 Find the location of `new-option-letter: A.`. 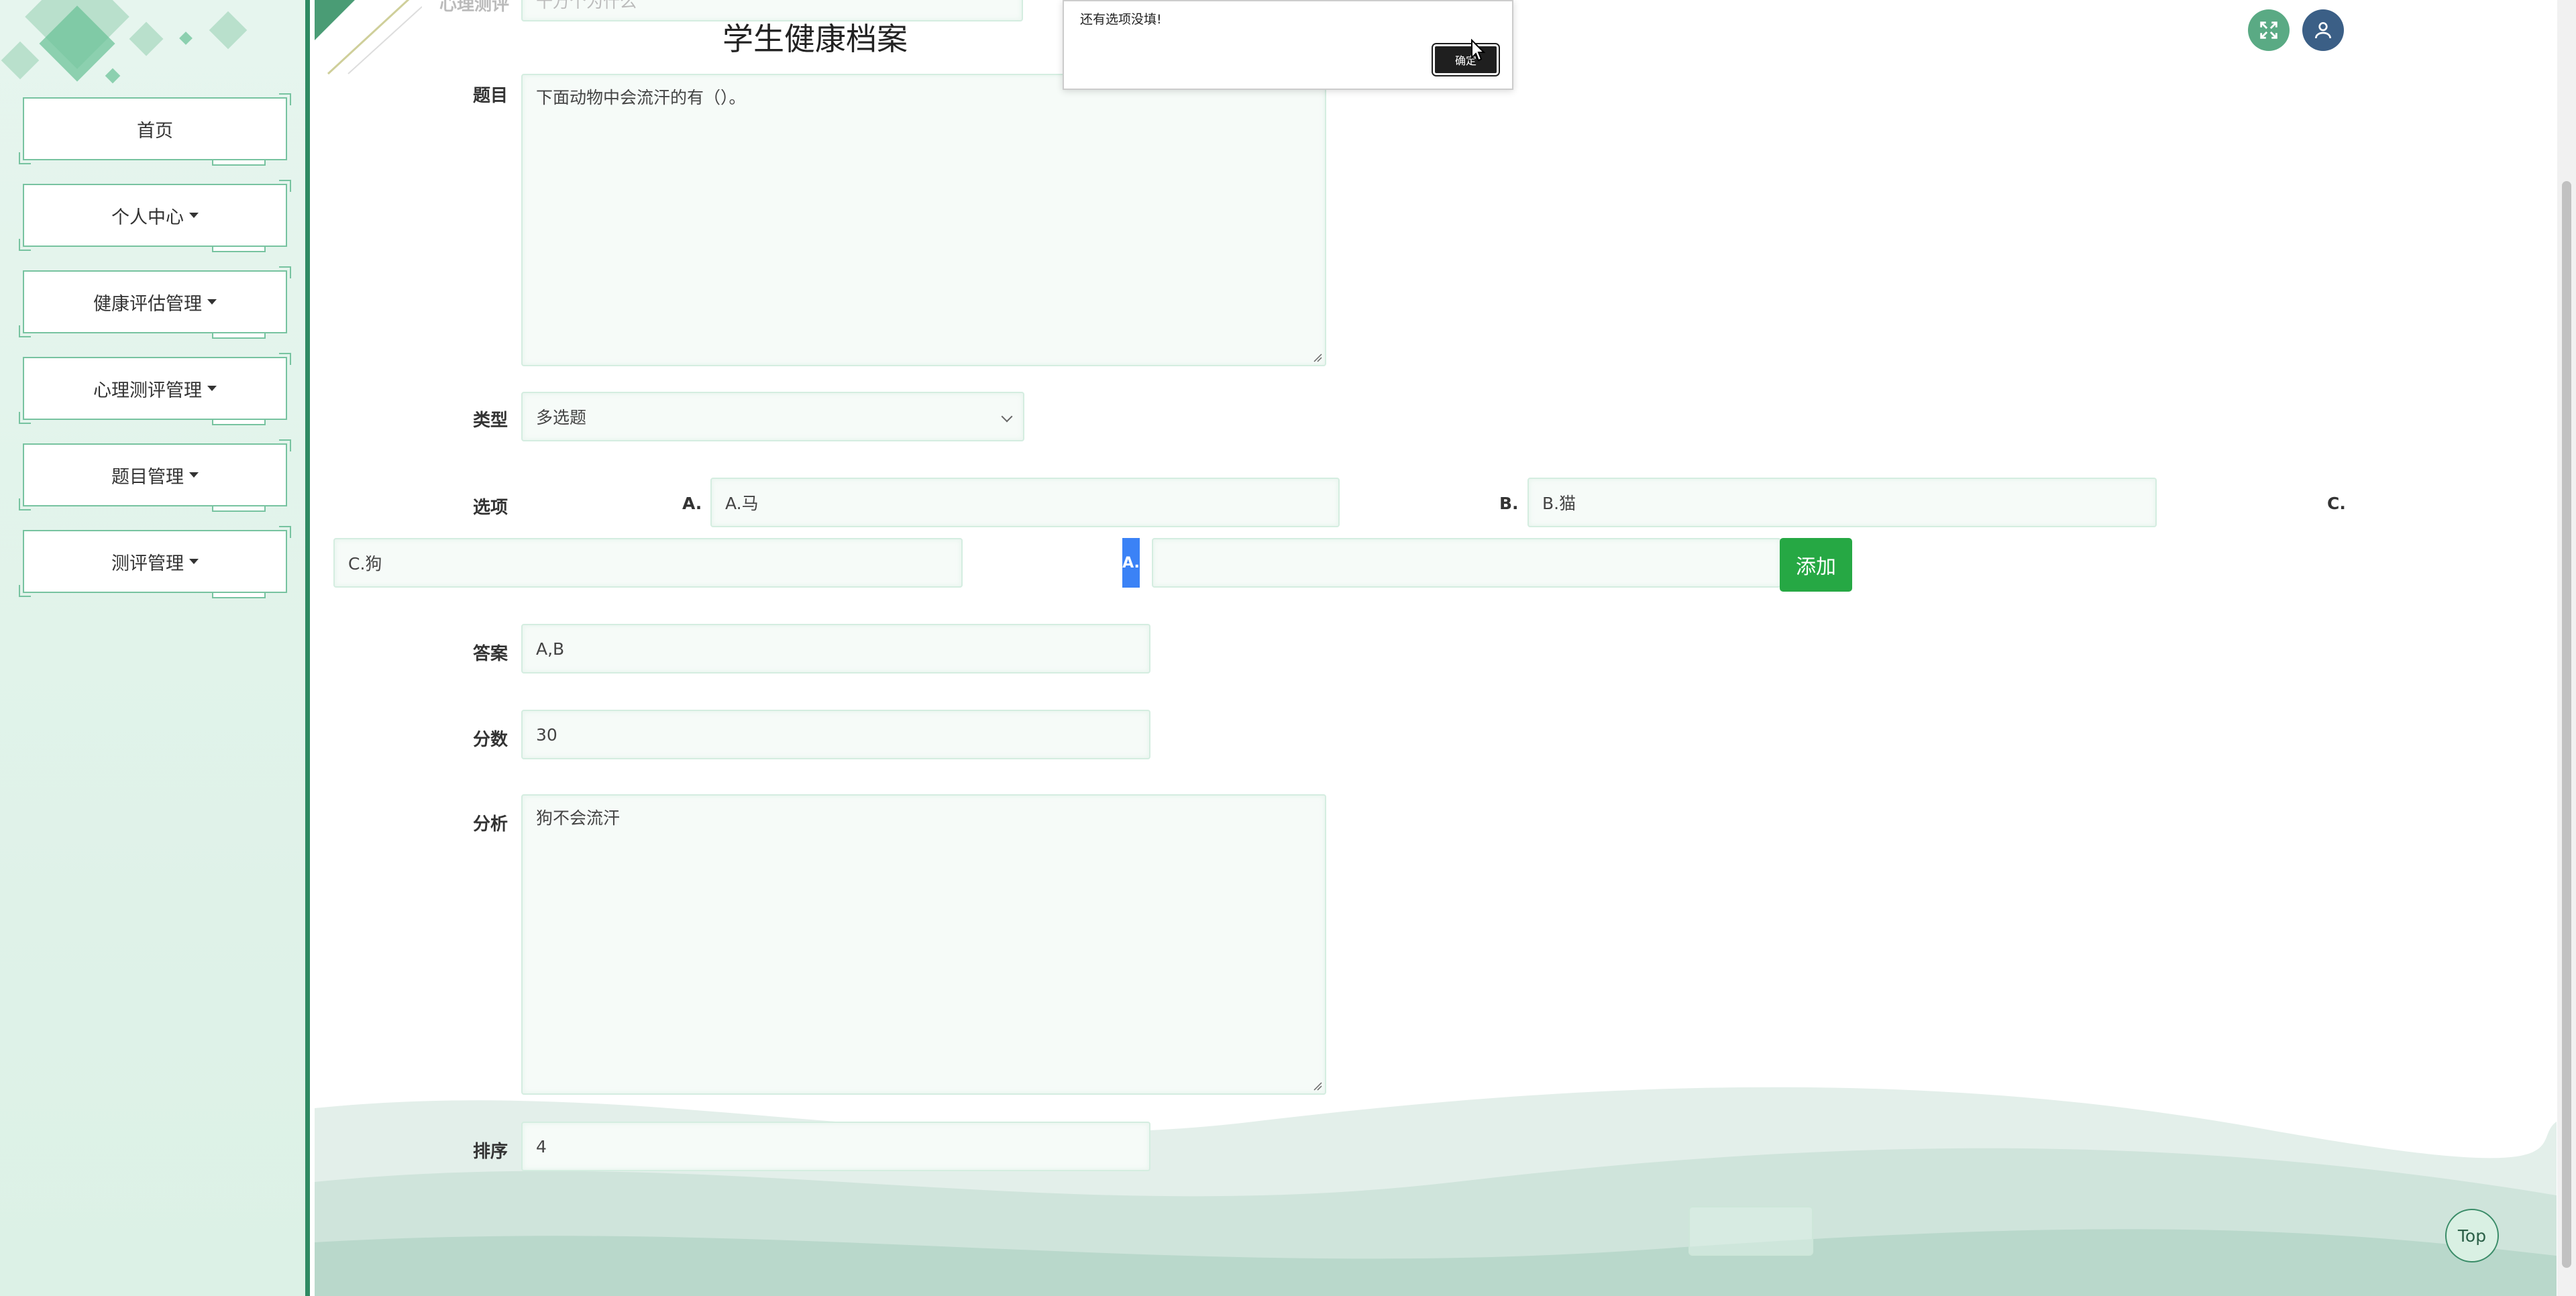

new-option-letter: A. is located at coordinates (1131, 563).